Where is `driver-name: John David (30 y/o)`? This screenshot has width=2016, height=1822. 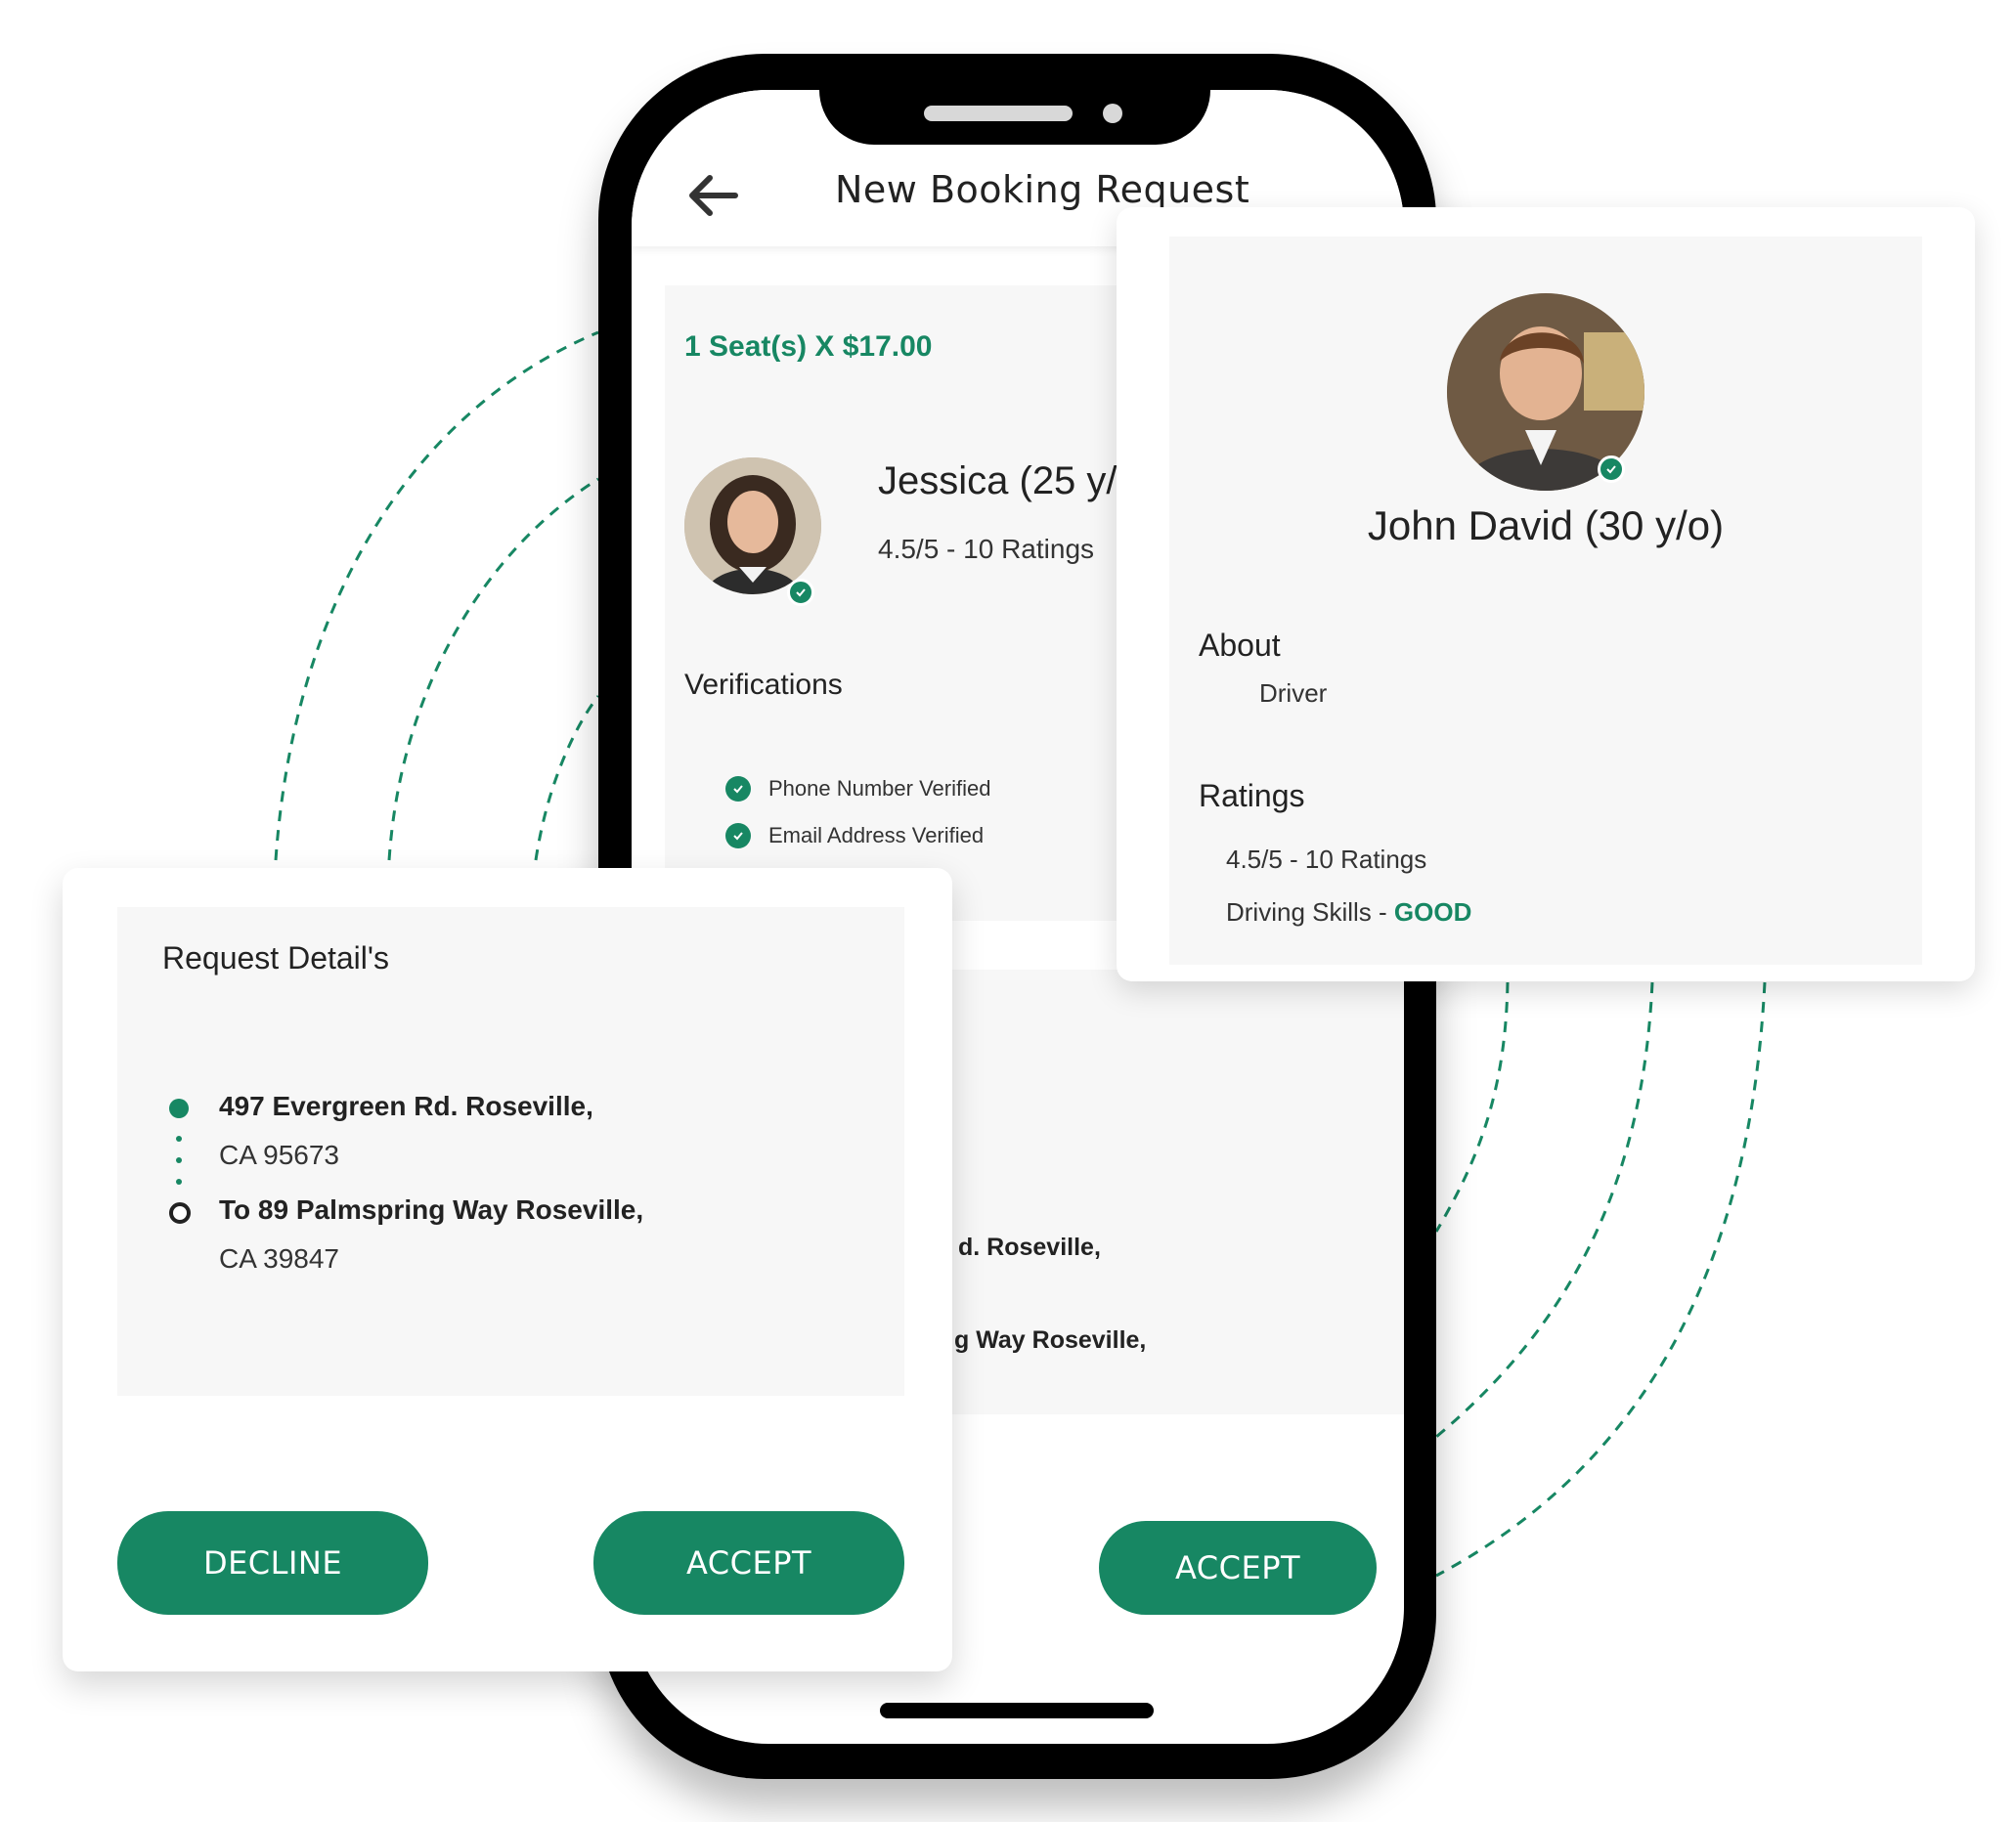 driver-name: John David (30 y/o) is located at coordinates (1546, 525).